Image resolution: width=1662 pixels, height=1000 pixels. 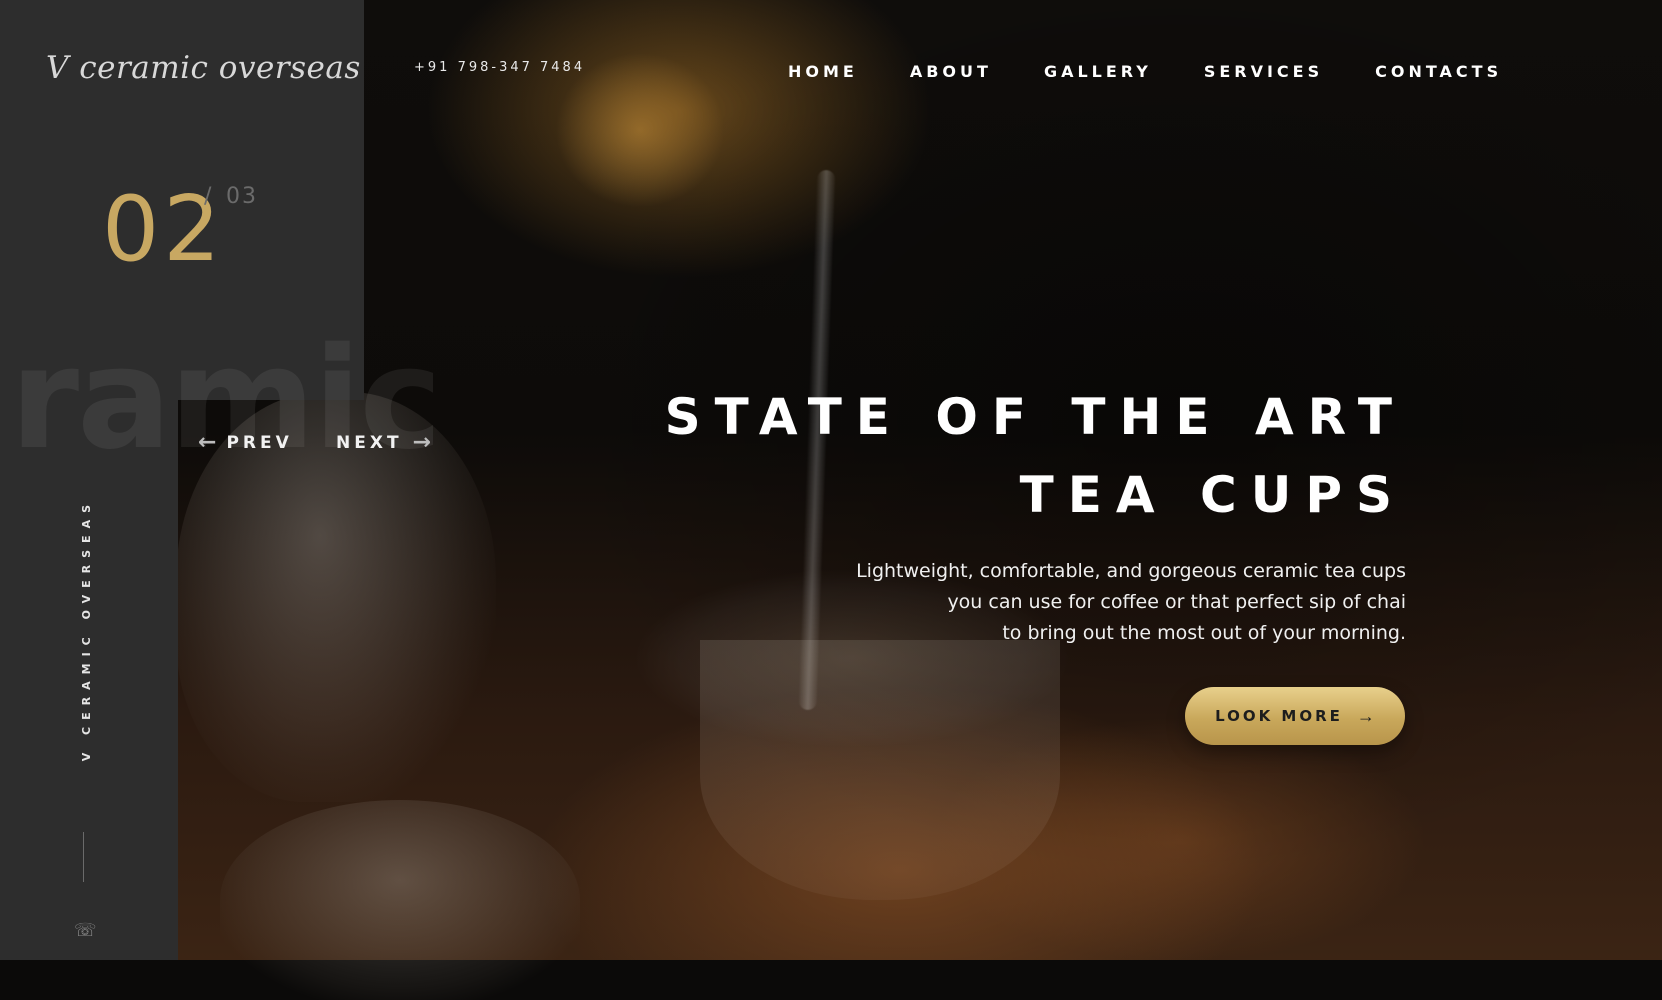 I want to click on next-slide-button: NEXT →, so click(x=383, y=442).